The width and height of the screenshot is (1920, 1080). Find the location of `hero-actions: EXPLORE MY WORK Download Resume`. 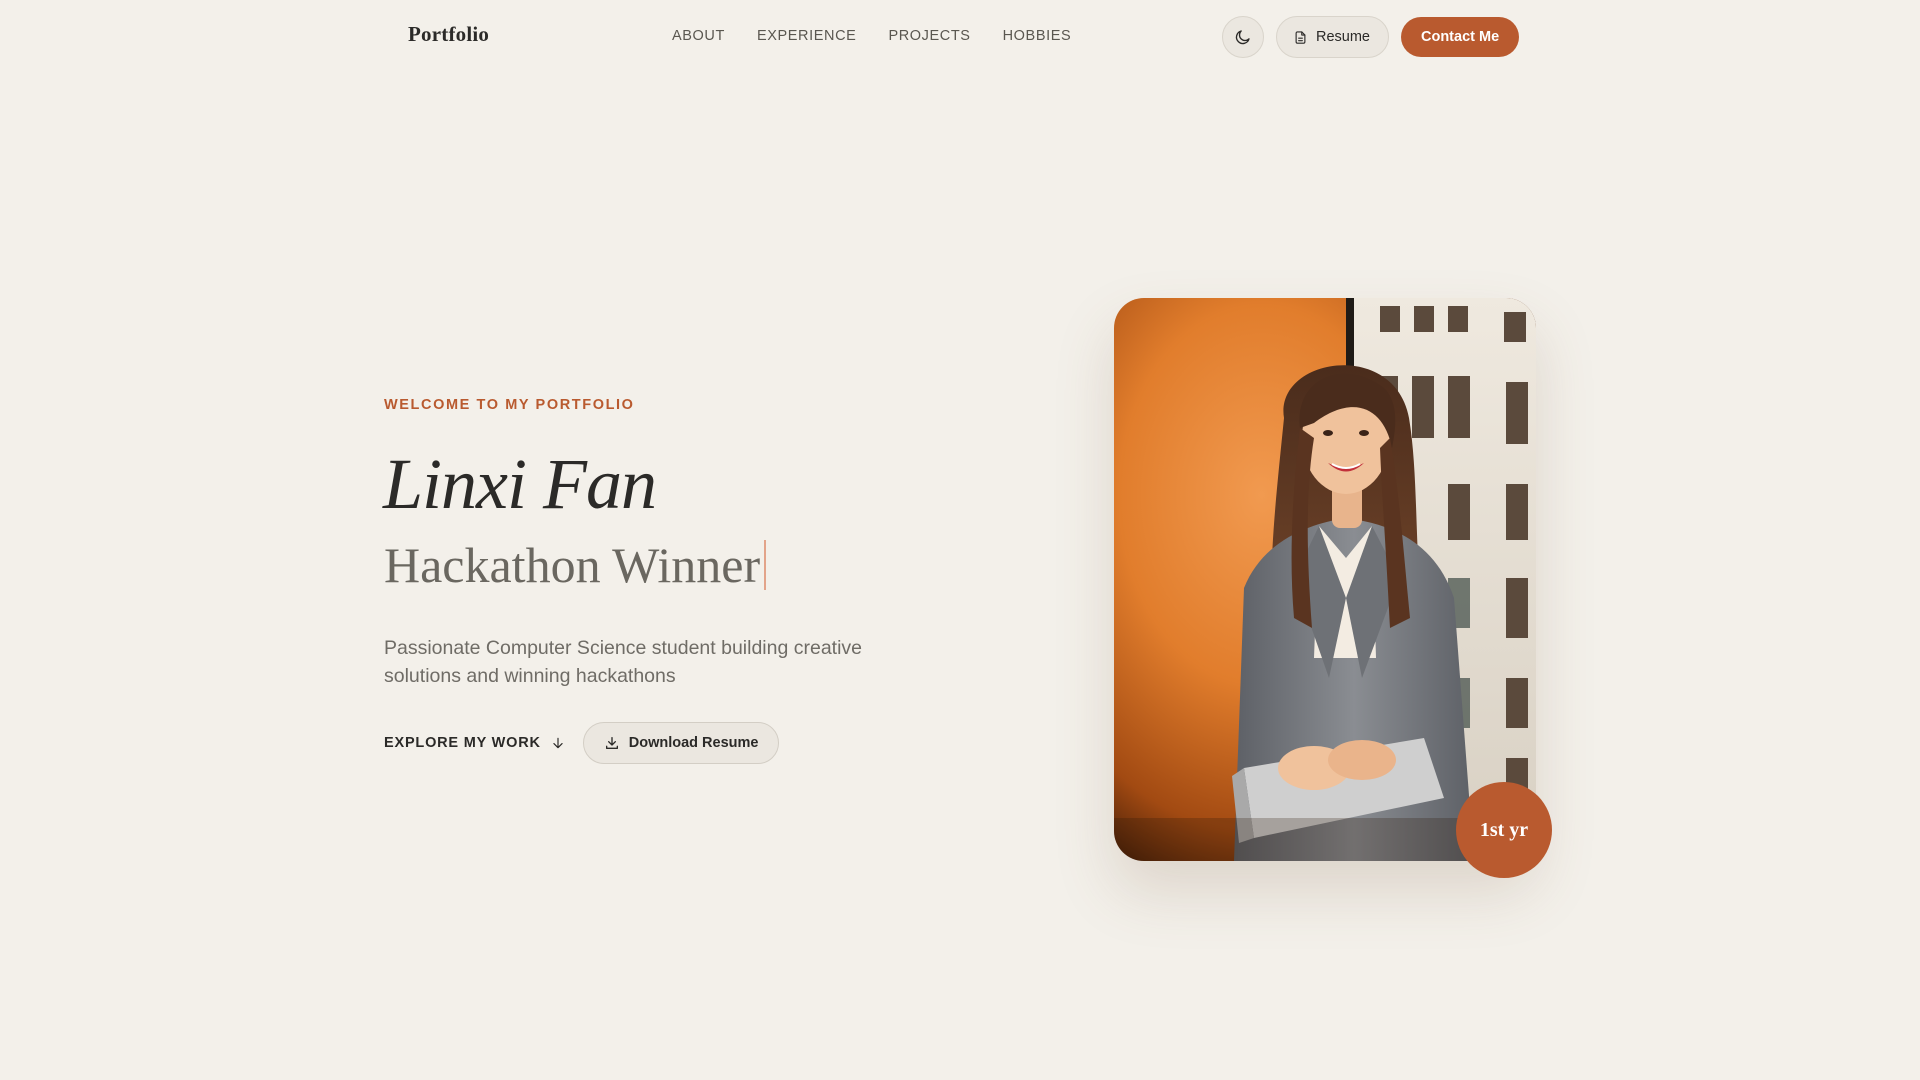

hero-actions: EXPLORE MY WORK Download Resume is located at coordinates (582, 743).